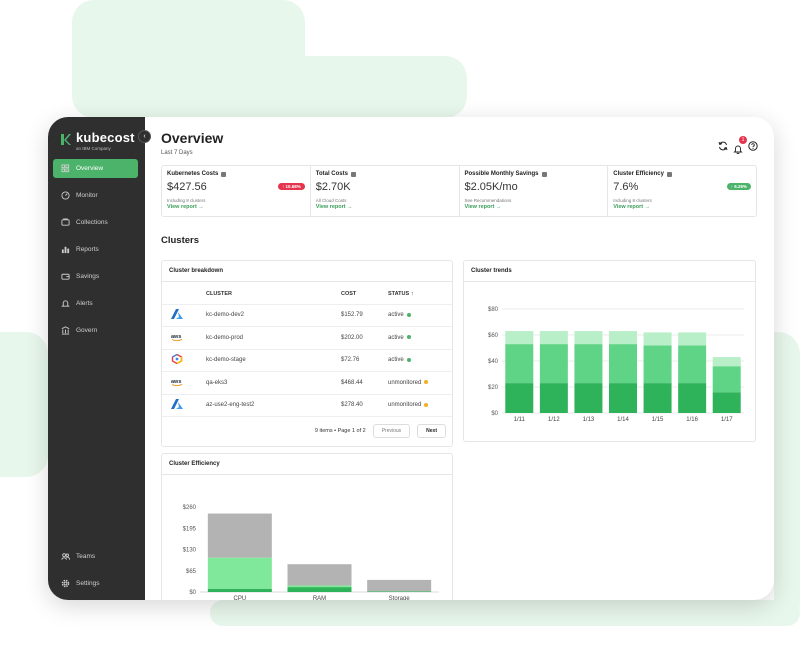 The width and height of the screenshot is (810, 650). What do you see at coordinates (88, 583) in the screenshot?
I see `sidebar-item-label: Settings` at bounding box center [88, 583].